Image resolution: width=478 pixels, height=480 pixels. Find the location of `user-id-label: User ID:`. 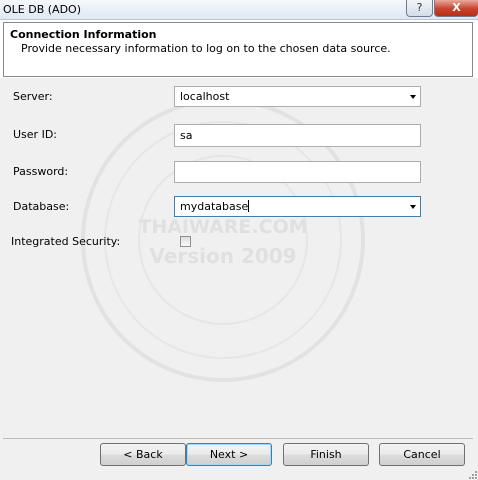

user-id-label: User ID: is located at coordinates (35, 134).